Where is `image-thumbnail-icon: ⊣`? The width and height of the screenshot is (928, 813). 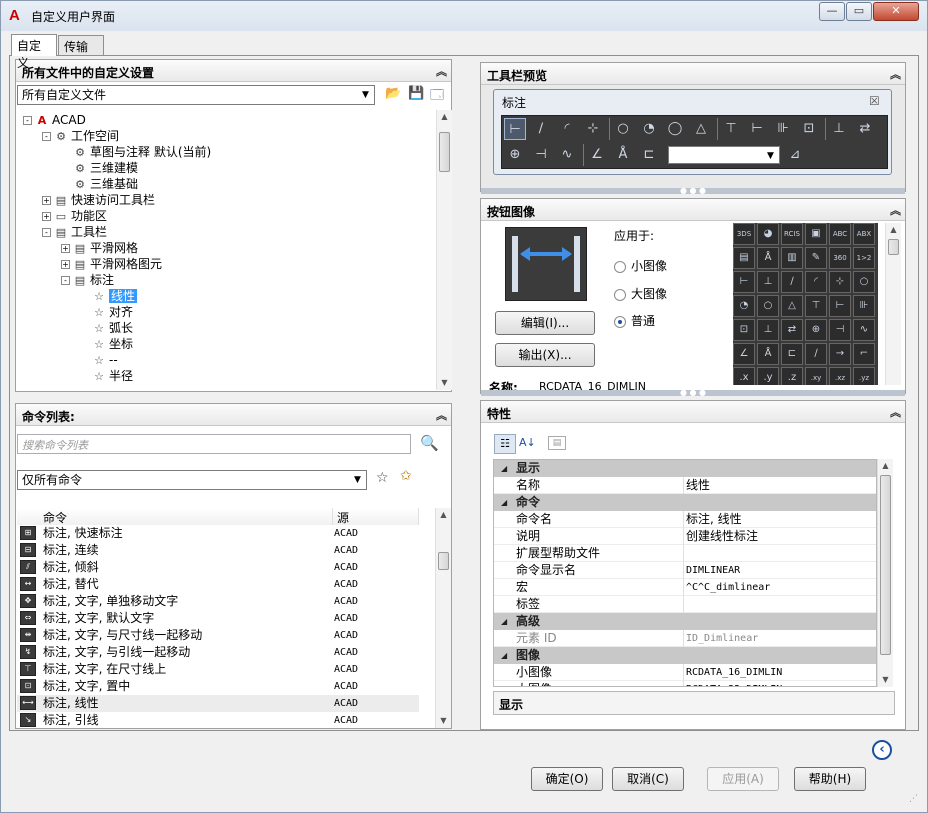 image-thumbnail-icon: ⊣ is located at coordinates (840, 330).